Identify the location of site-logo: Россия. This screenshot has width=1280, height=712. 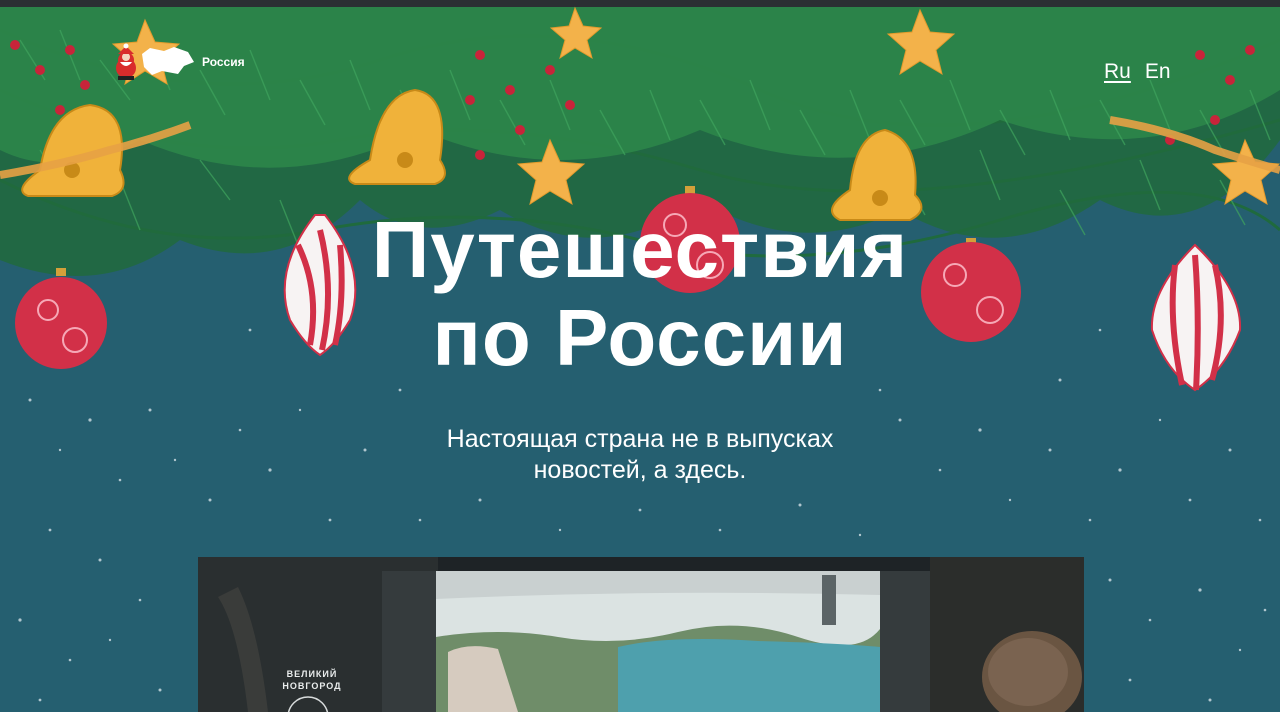
(178, 62).